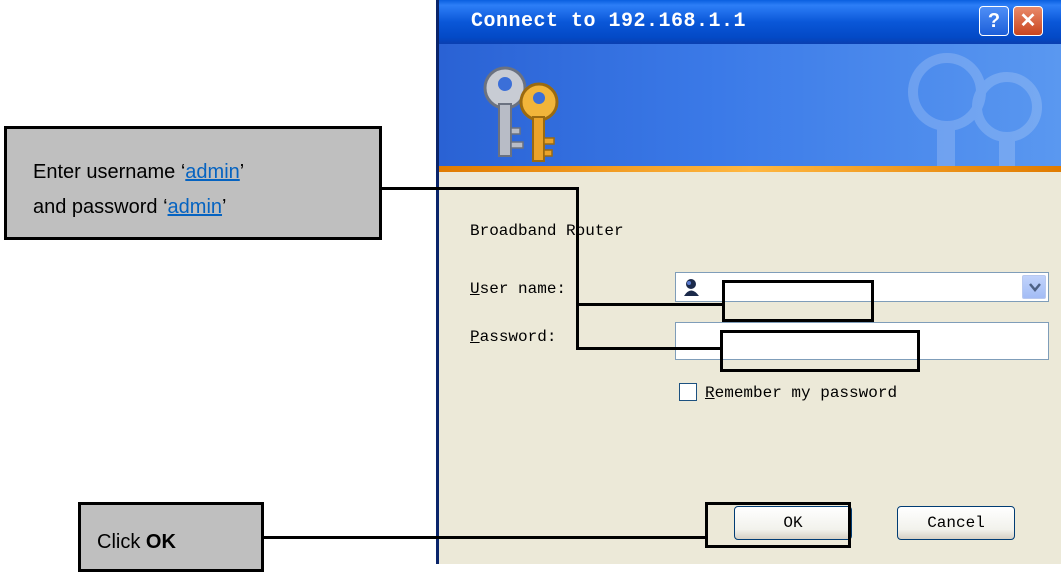 The width and height of the screenshot is (1061, 572). I want to click on callout-line-1: Enter username ‘admin’, so click(139, 172).